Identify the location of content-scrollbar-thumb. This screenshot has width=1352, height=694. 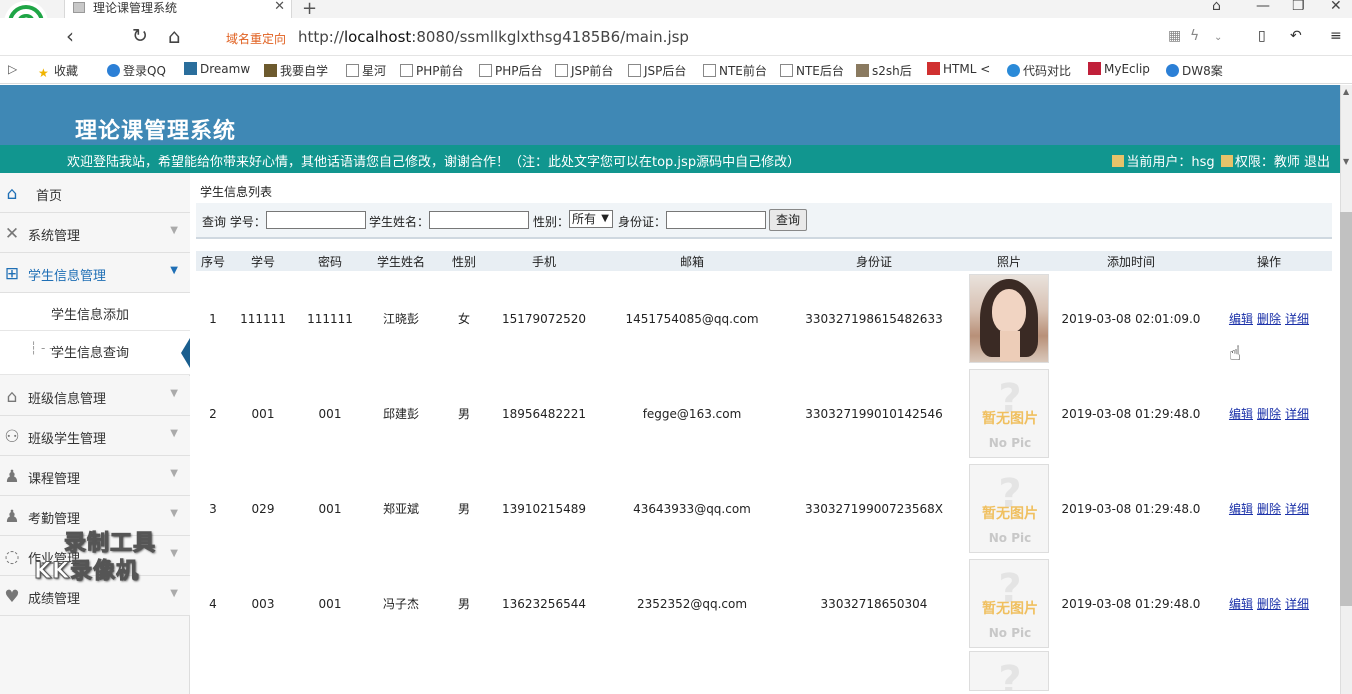
(1346, 409).